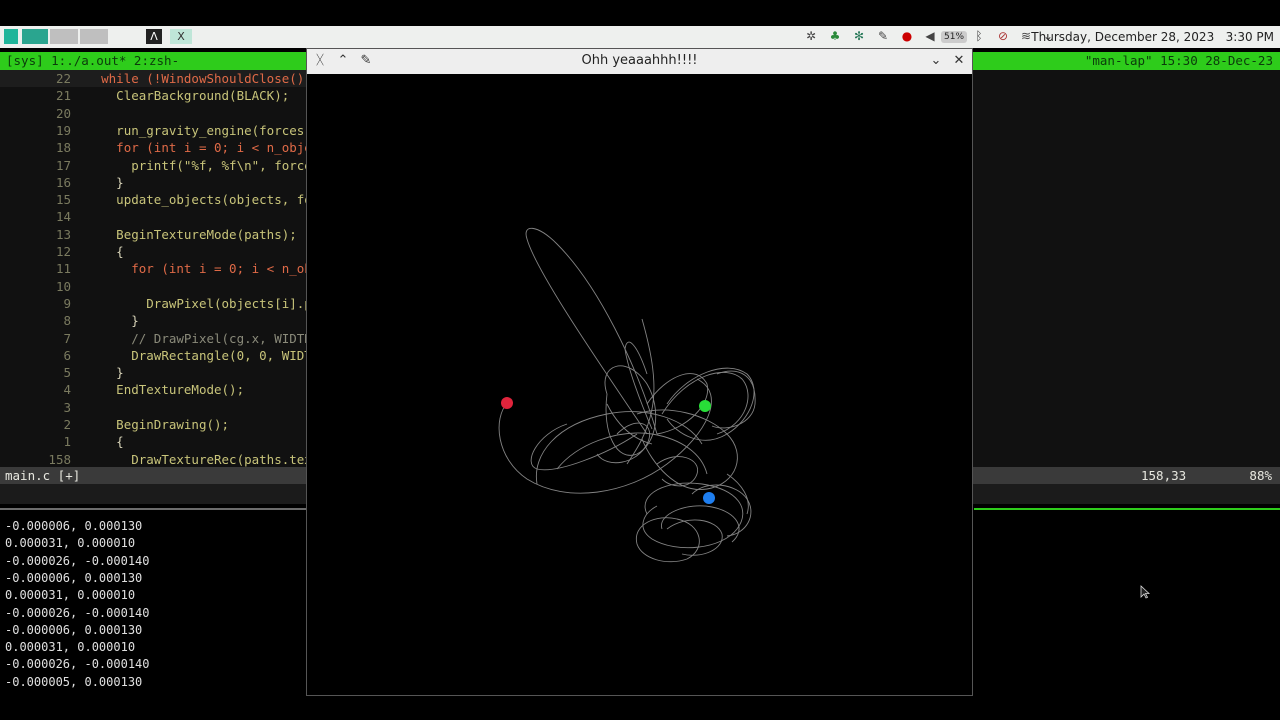 Image resolution: width=1280 pixels, height=720 pixels. What do you see at coordinates (979, 36) in the screenshot?
I see `bluetooth-icon: ᛒ` at bounding box center [979, 36].